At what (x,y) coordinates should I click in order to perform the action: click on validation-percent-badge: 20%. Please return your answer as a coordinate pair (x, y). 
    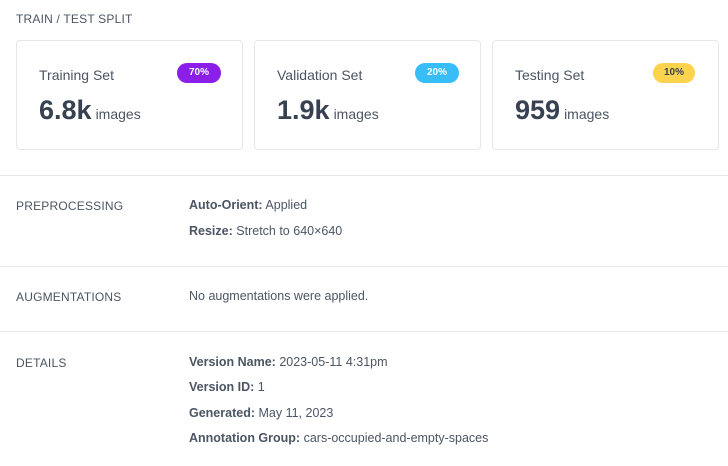
    Looking at the image, I should click on (437, 73).